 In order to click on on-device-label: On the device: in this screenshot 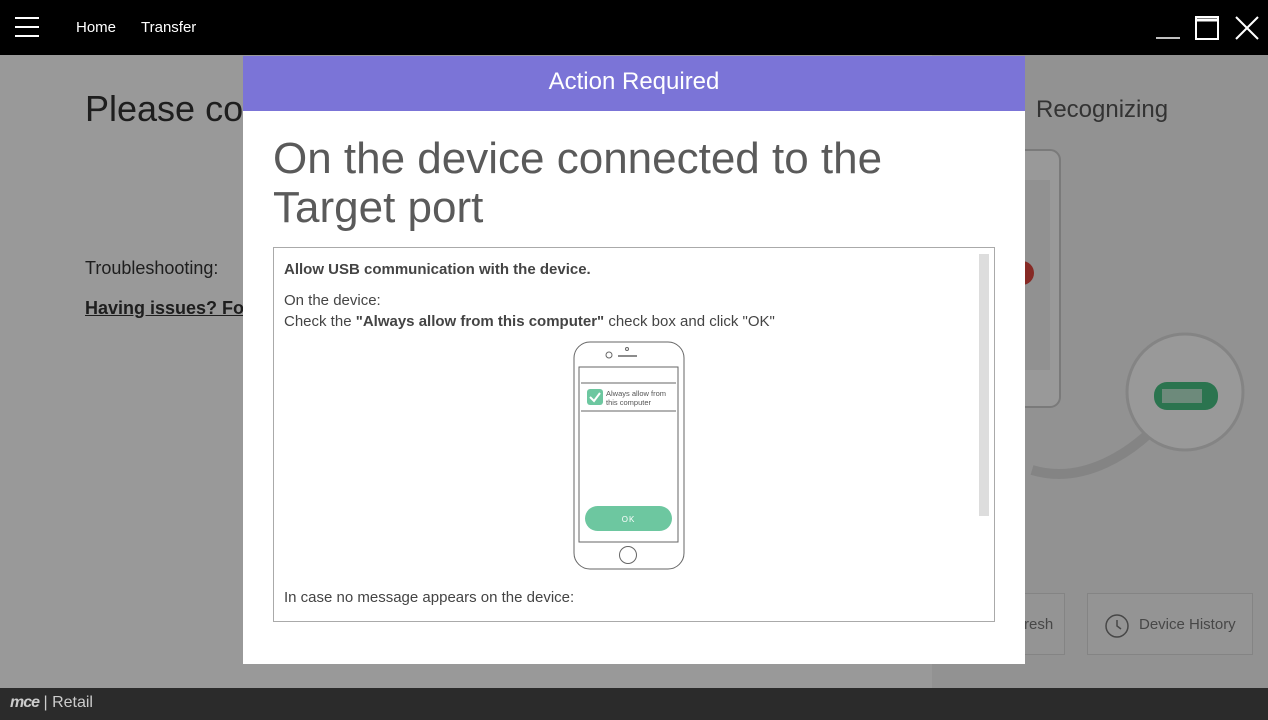, I will do `click(332, 300)`.